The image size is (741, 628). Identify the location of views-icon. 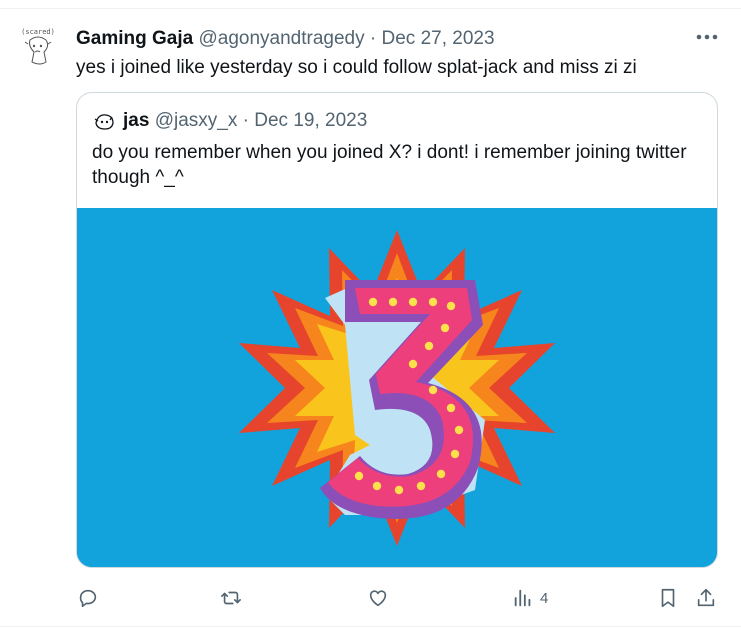
(522, 598).